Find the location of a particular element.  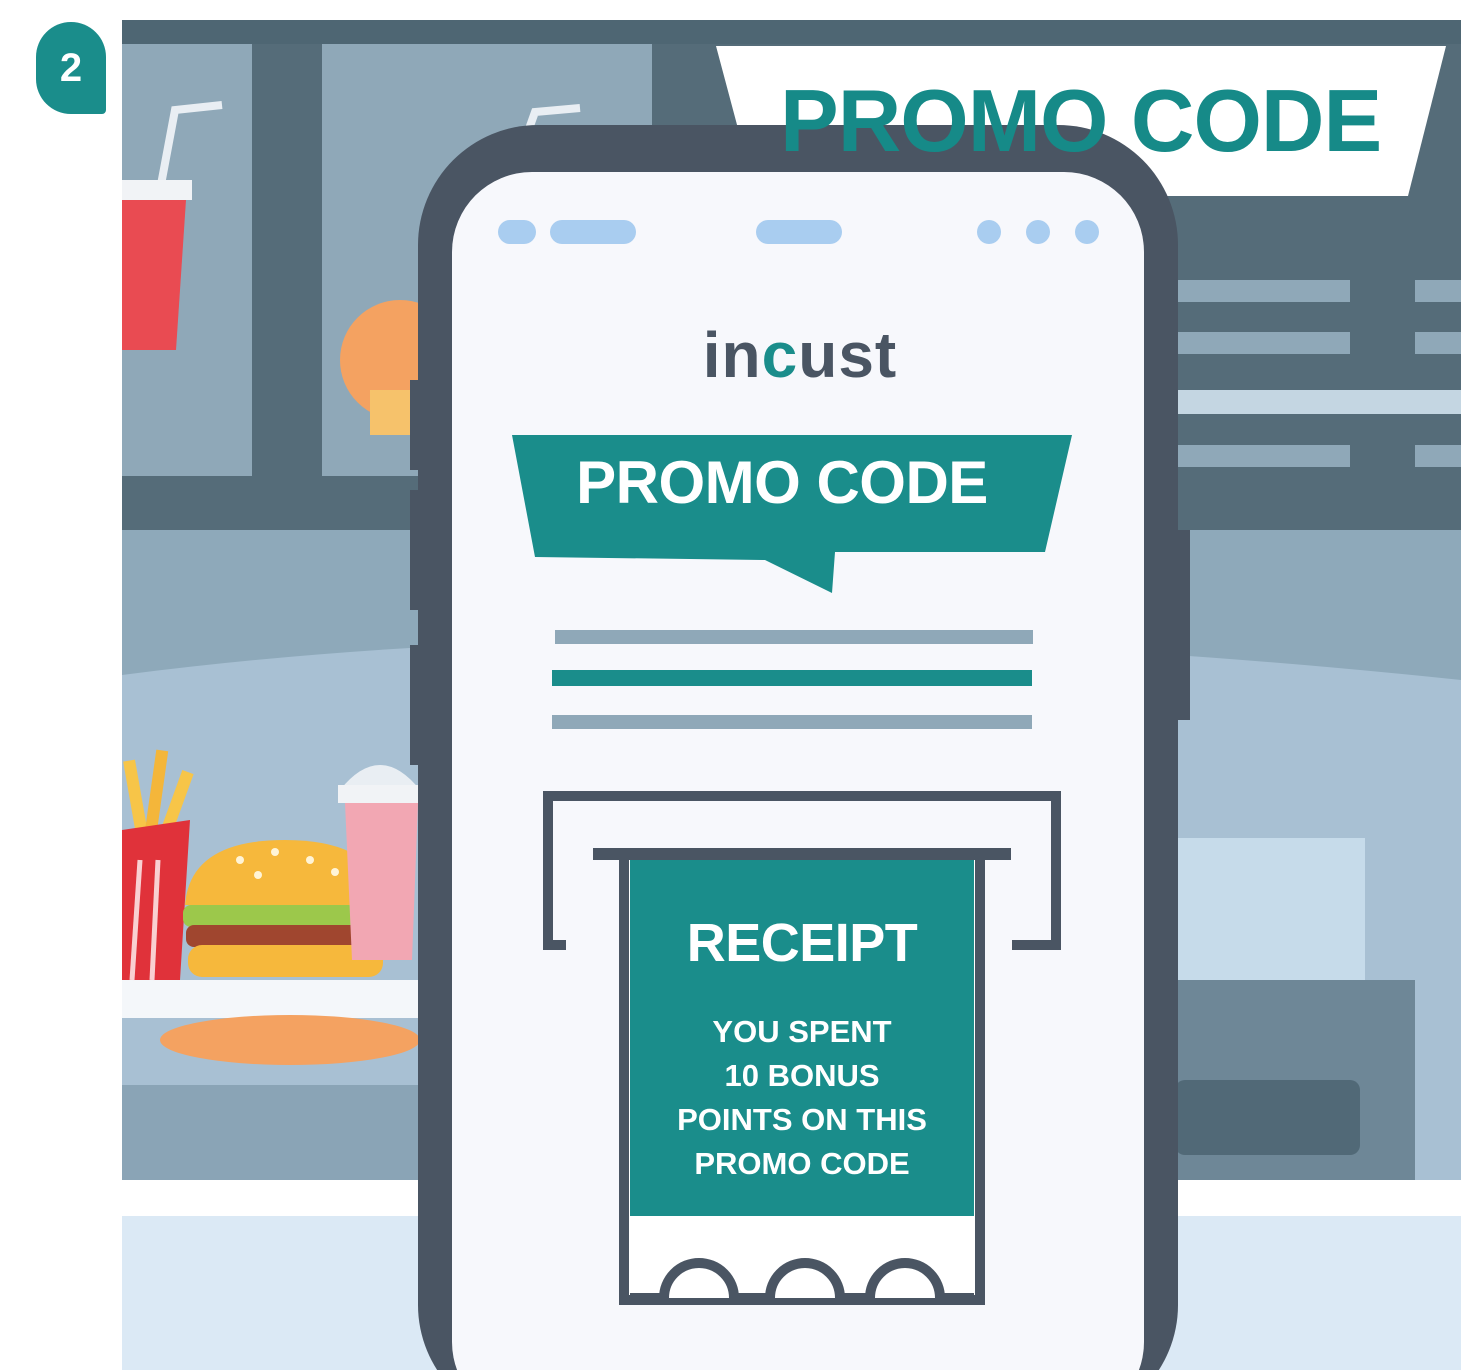

step-number-badge: 2 is located at coordinates (71, 68).